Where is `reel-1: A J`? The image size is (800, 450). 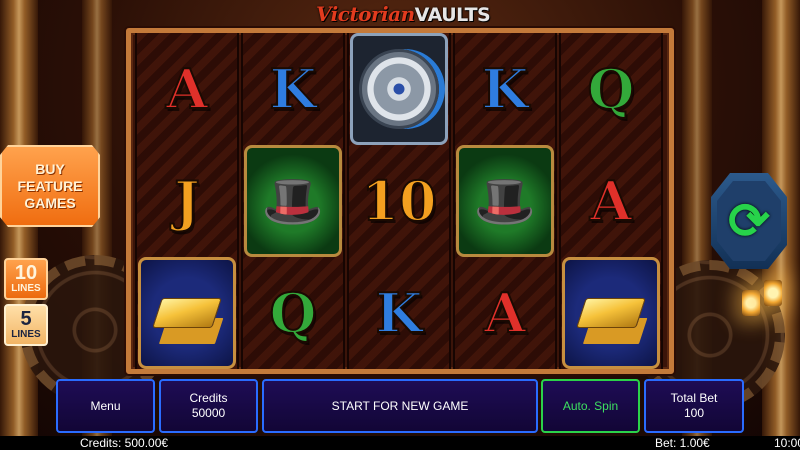 reel-1: A J is located at coordinates (187, 201).